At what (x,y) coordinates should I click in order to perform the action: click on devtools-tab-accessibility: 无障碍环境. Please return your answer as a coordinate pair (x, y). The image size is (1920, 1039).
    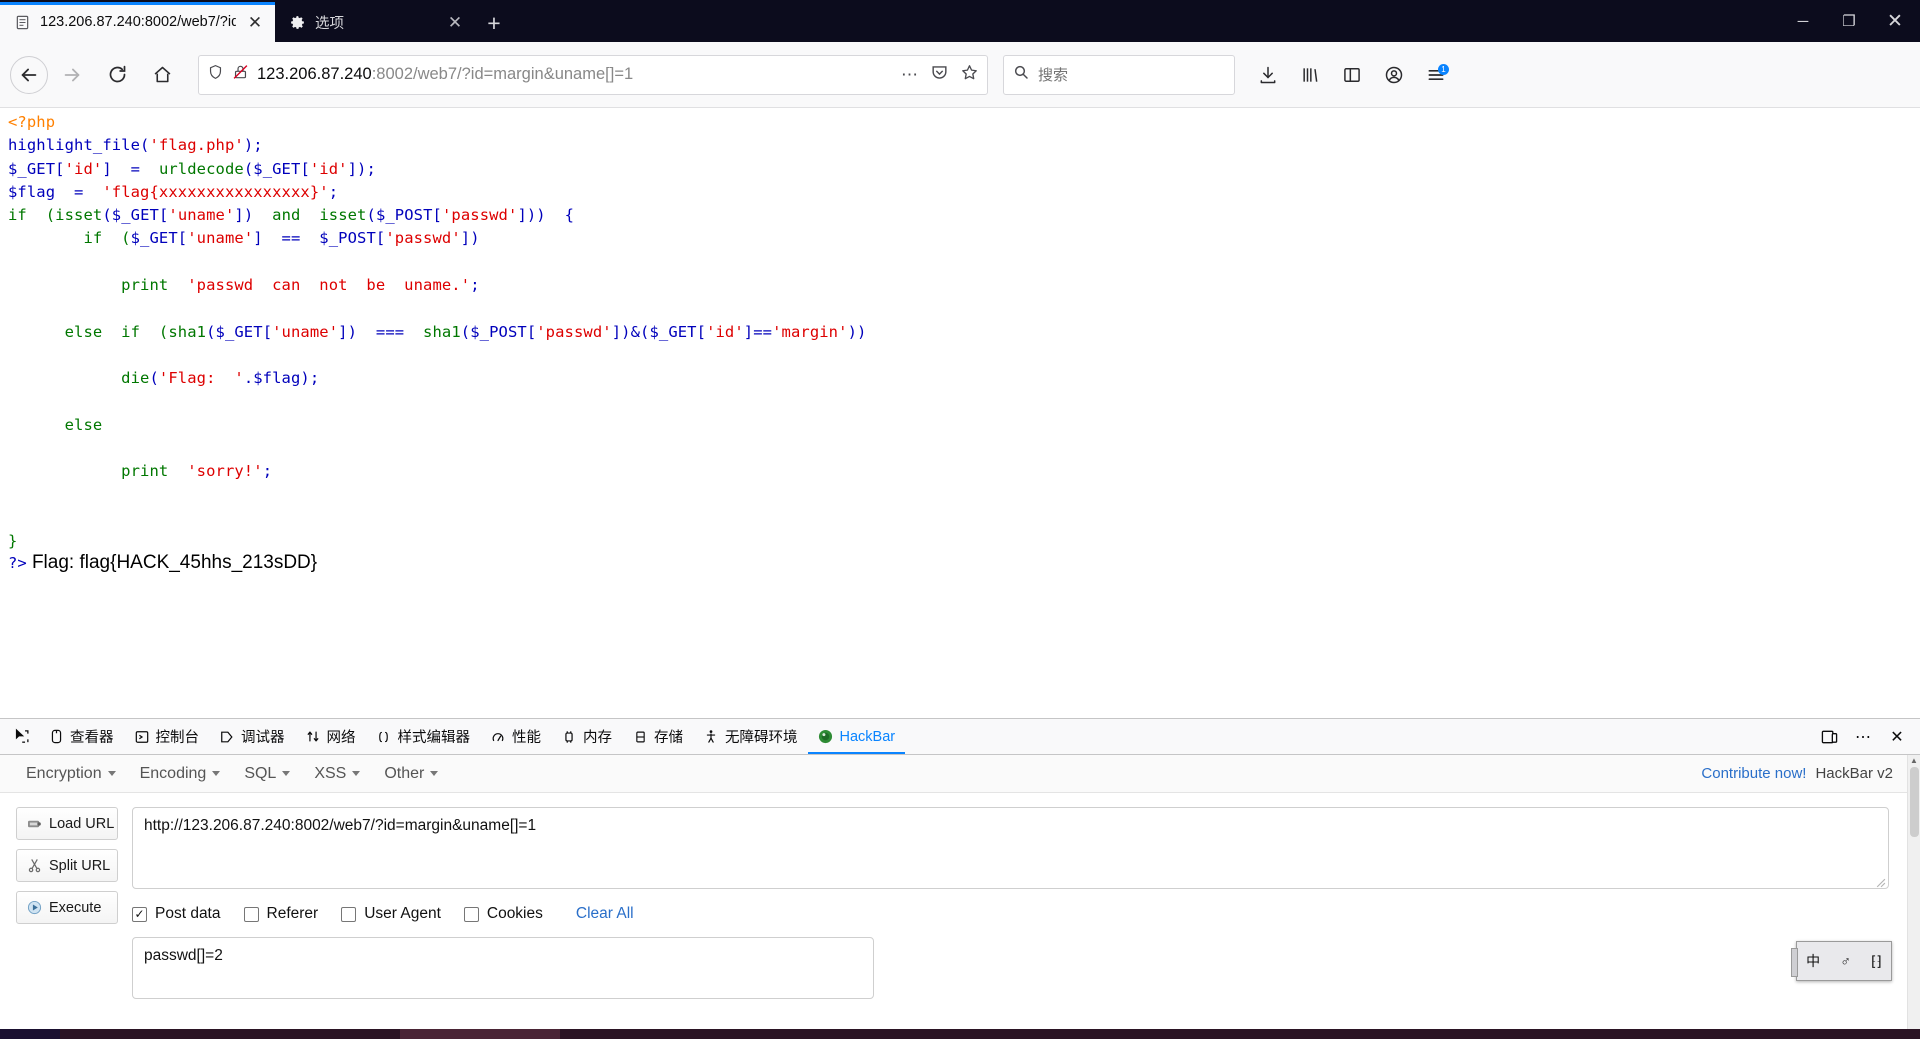
    Looking at the image, I should click on (750, 736).